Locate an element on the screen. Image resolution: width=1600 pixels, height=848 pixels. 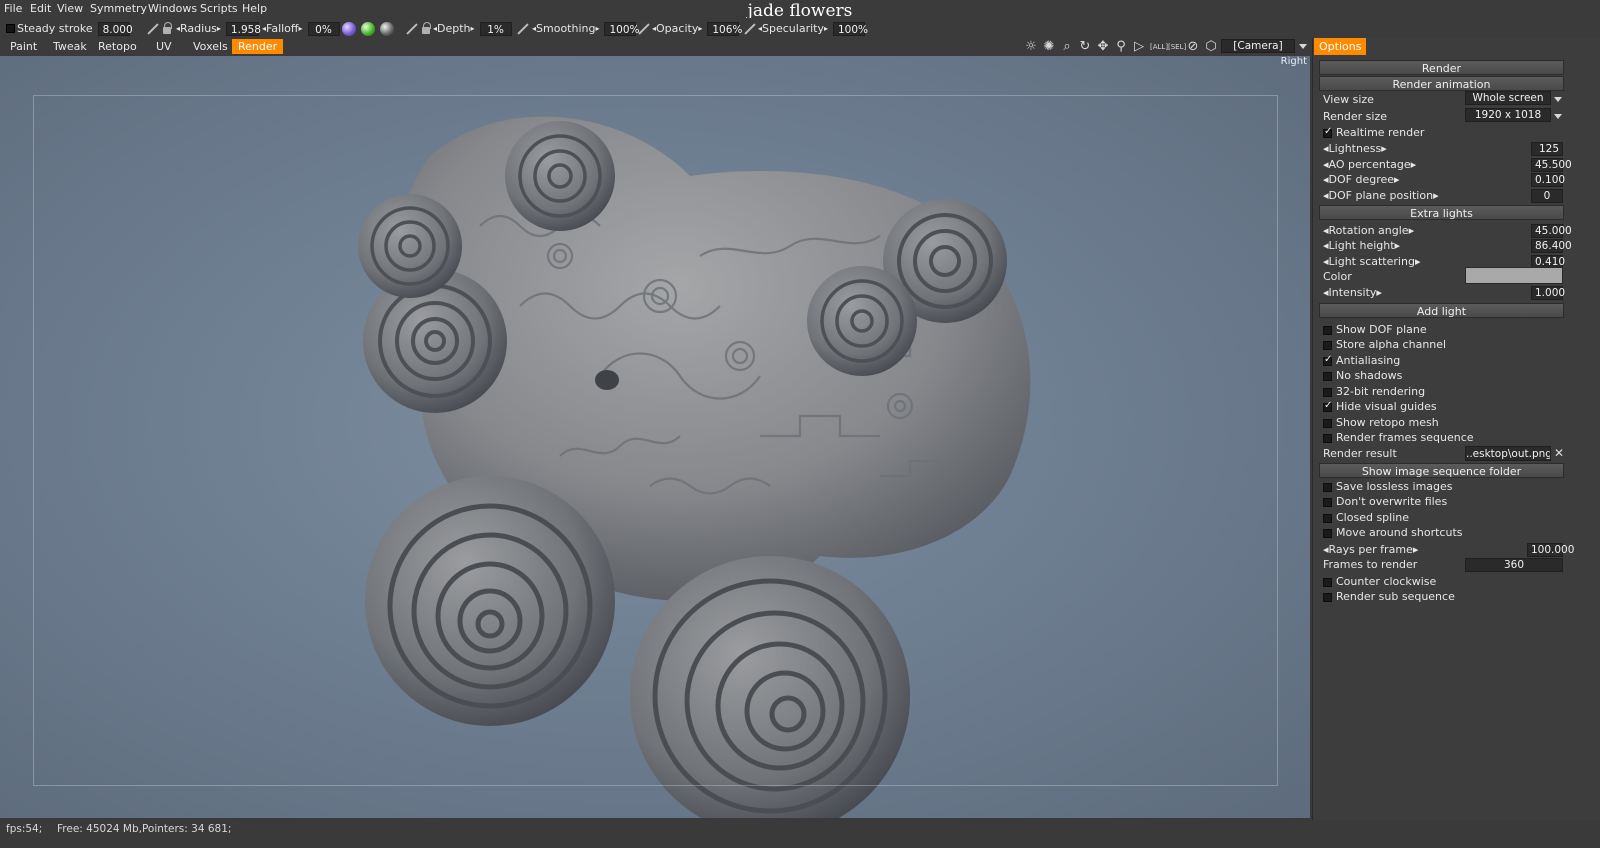
tab-options: Options is located at coordinates (1340, 46).